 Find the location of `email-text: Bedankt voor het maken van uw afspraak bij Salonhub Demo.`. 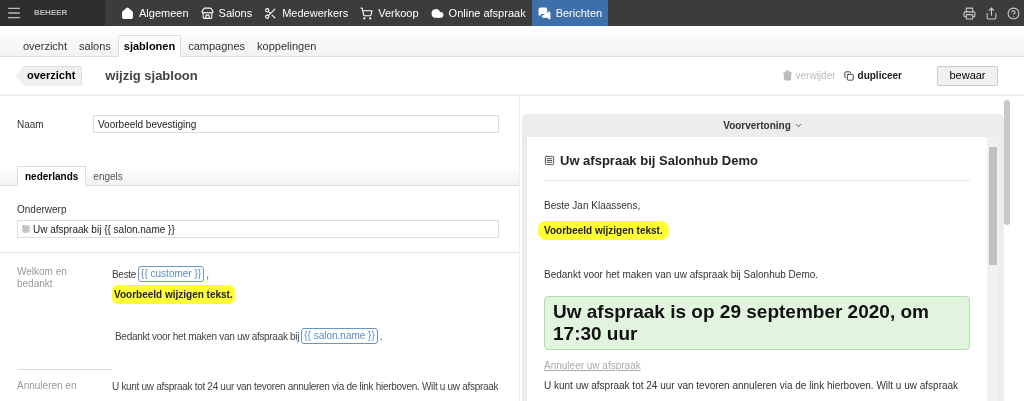

email-text: Bedankt voor het maken van uw afspraak bij Salonhub Demo. is located at coordinates (682, 275).